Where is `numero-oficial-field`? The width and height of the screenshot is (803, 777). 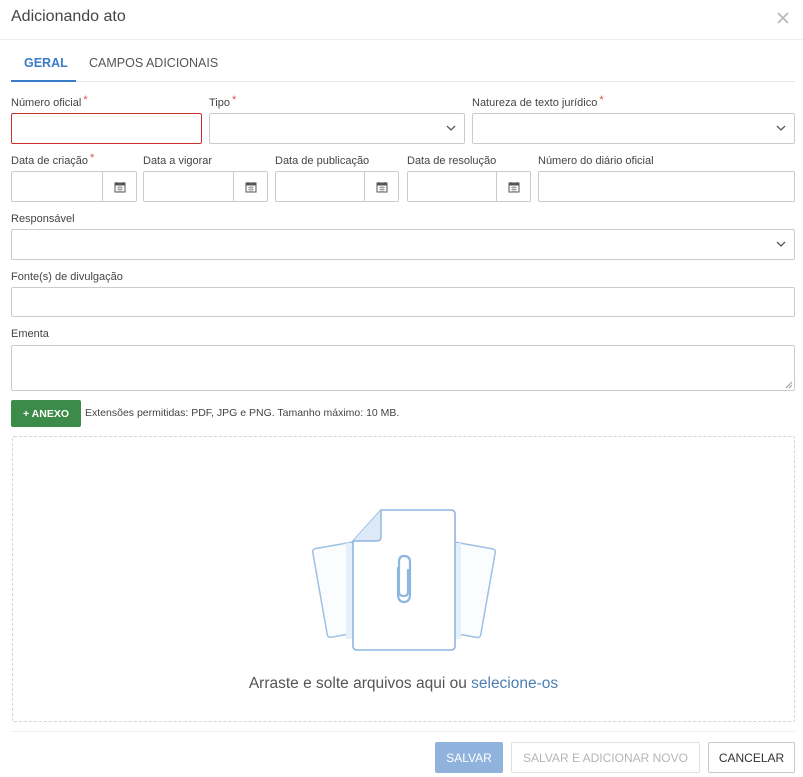 numero-oficial-field is located at coordinates (106, 128).